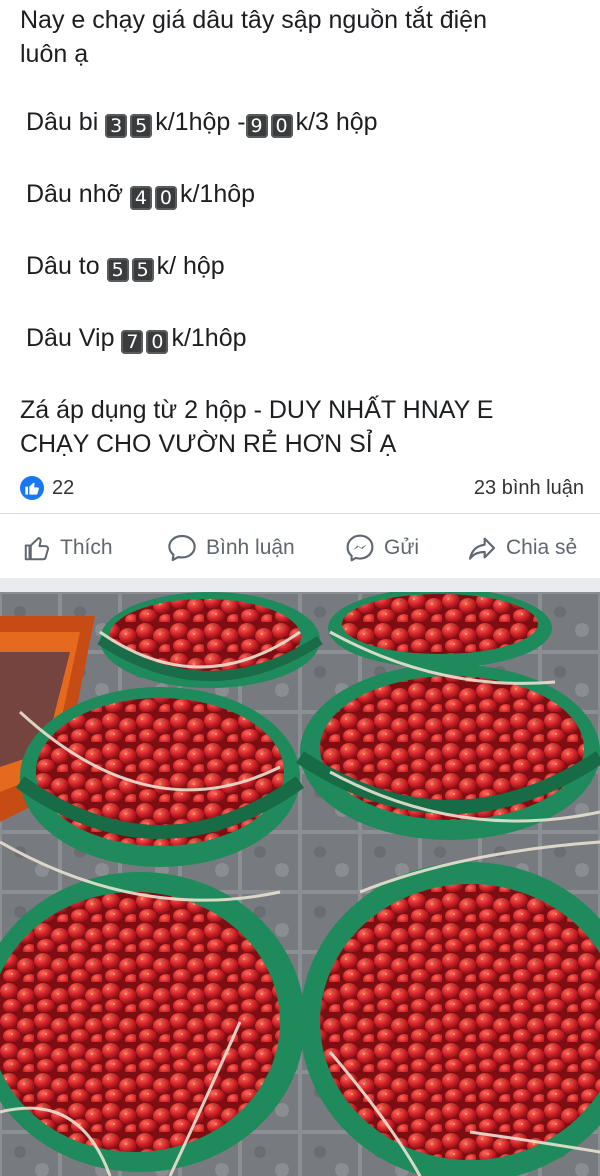 The image size is (600, 1176). What do you see at coordinates (32, 488) in the screenshot?
I see `like-badge-icon` at bounding box center [32, 488].